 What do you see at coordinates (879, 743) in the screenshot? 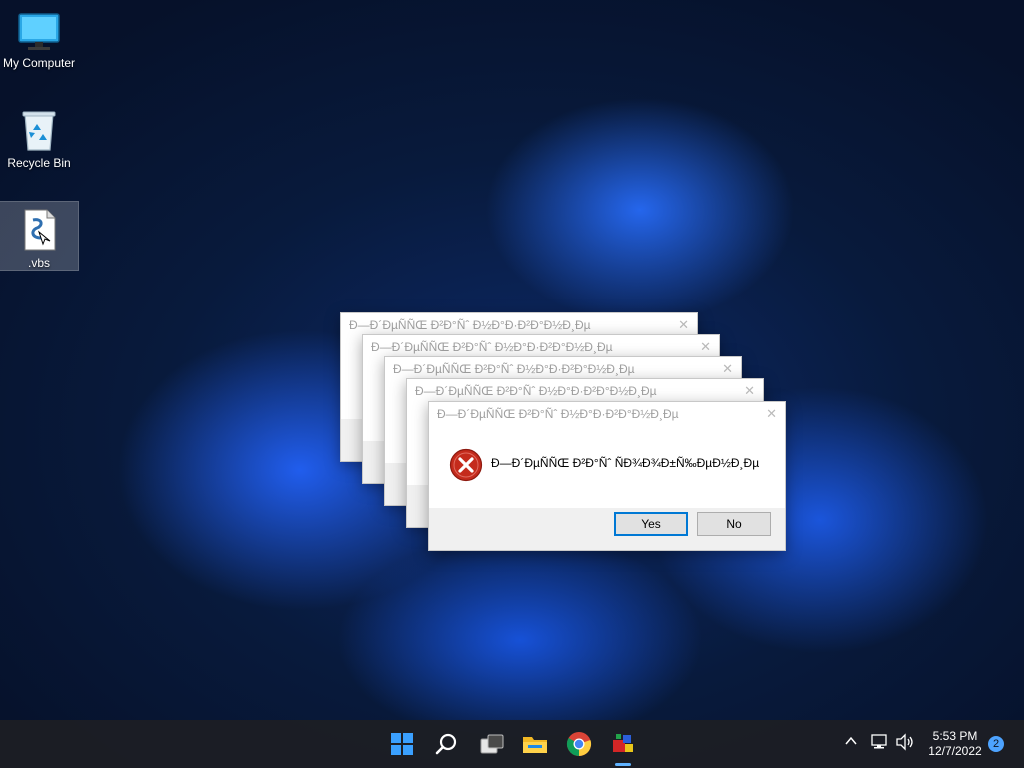
I see `network-icon` at bounding box center [879, 743].